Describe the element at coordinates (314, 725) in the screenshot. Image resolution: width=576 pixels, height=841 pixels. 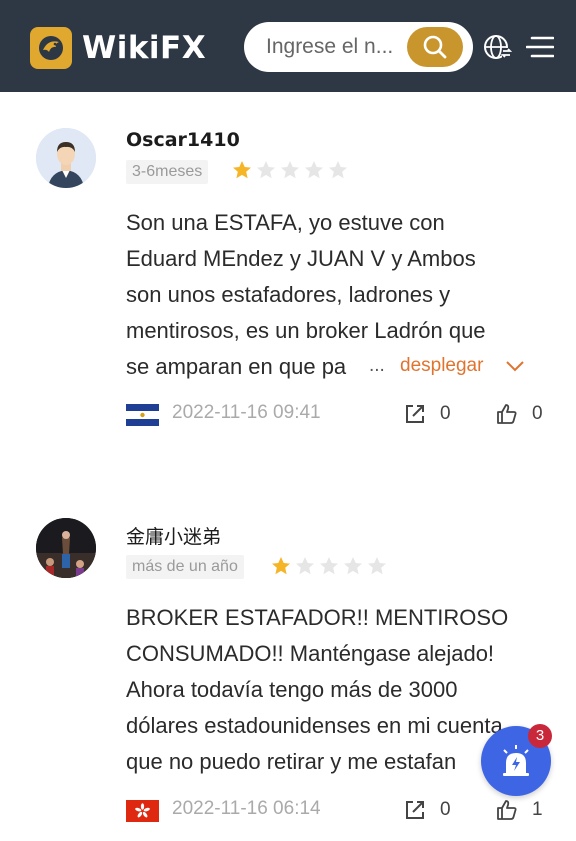
I see `review-text-line: dólares estadounidenses en mi cuenta` at that location.